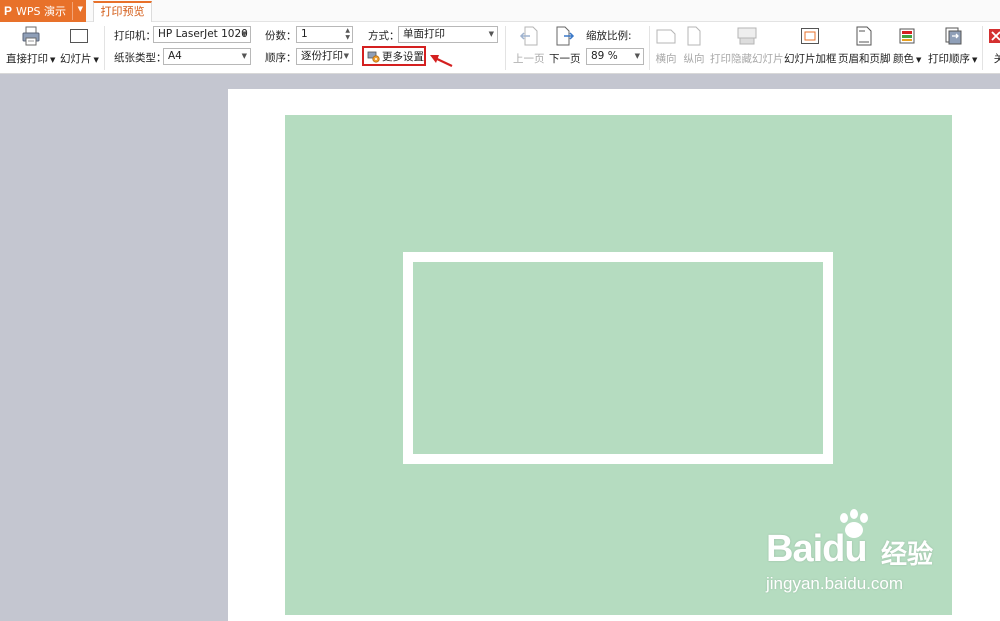  What do you see at coordinates (529, 48) in the screenshot?
I see `prev-page-button: 上一页` at bounding box center [529, 48].